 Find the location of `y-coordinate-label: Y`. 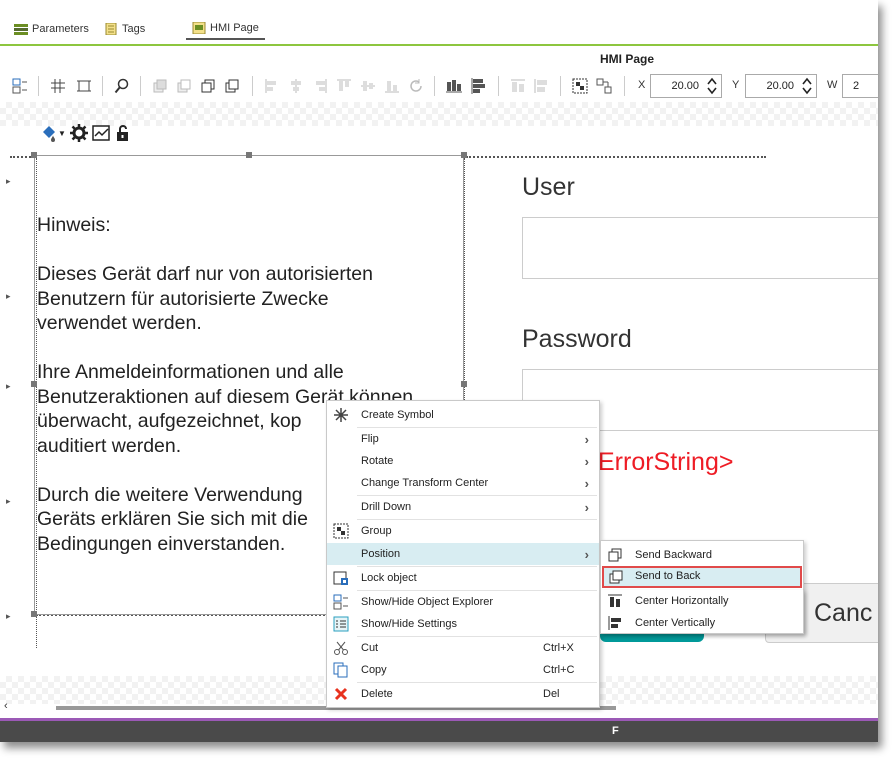

y-coordinate-label: Y is located at coordinates (736, 85).